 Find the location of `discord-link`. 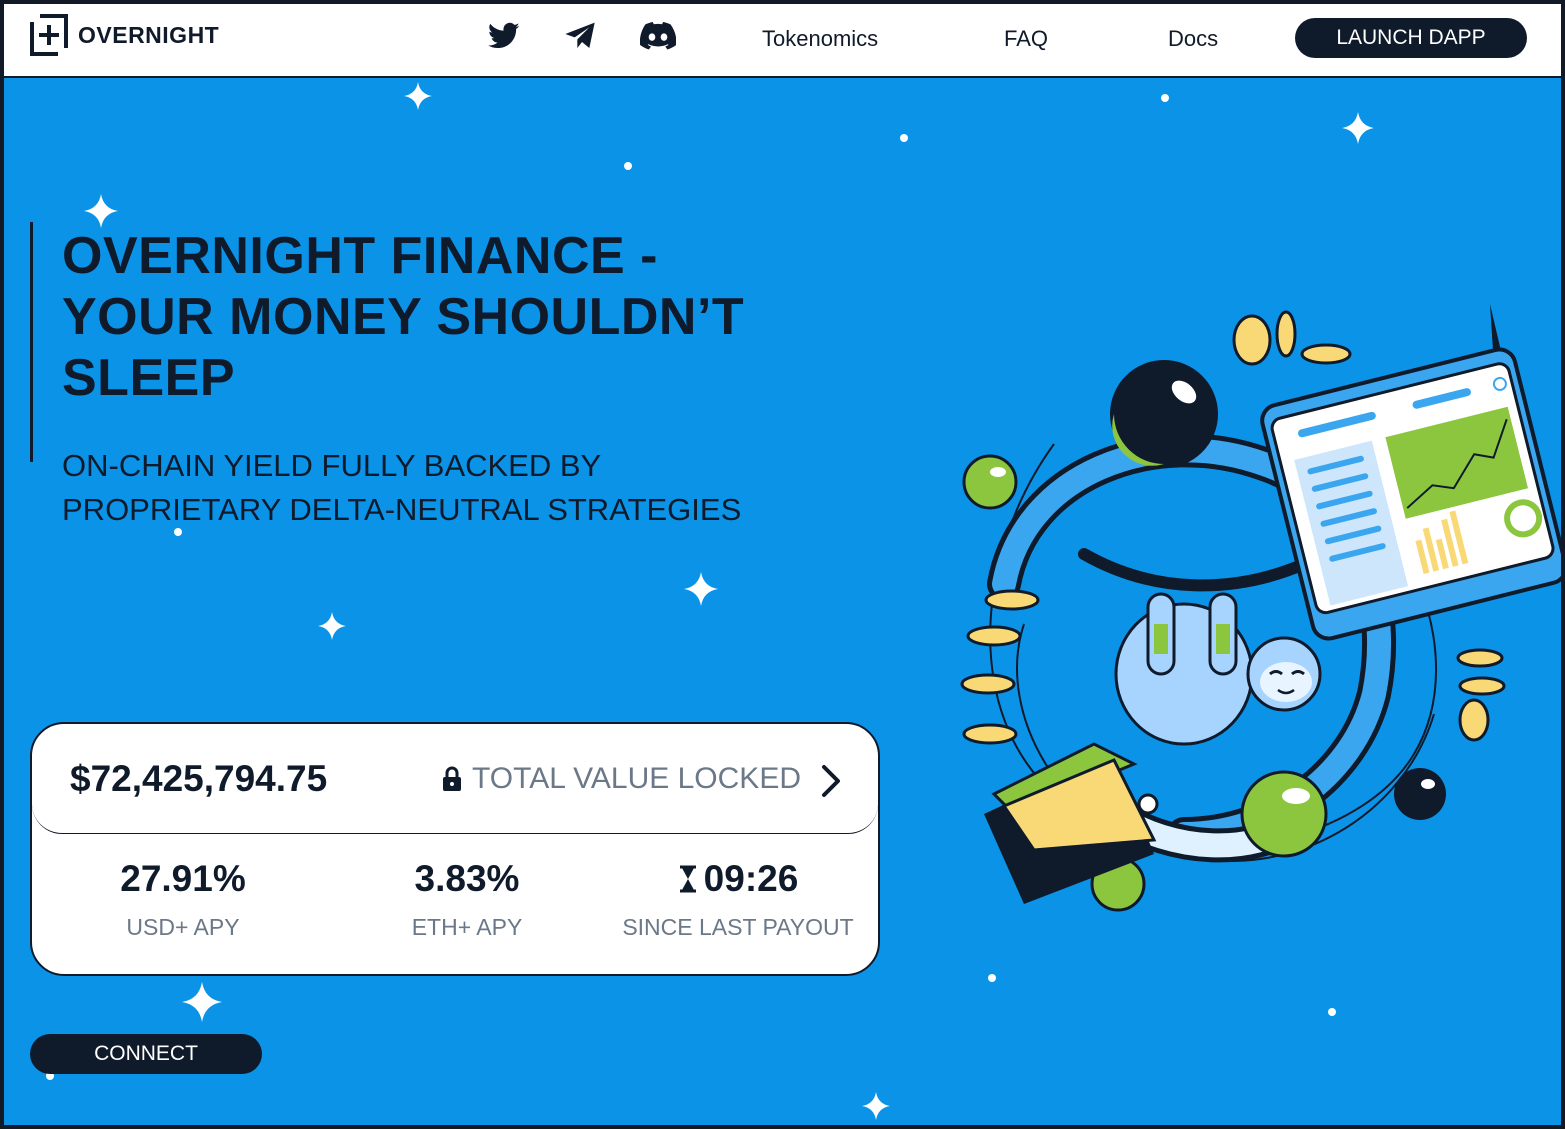

discord-link is located at coordinates (658, 36).